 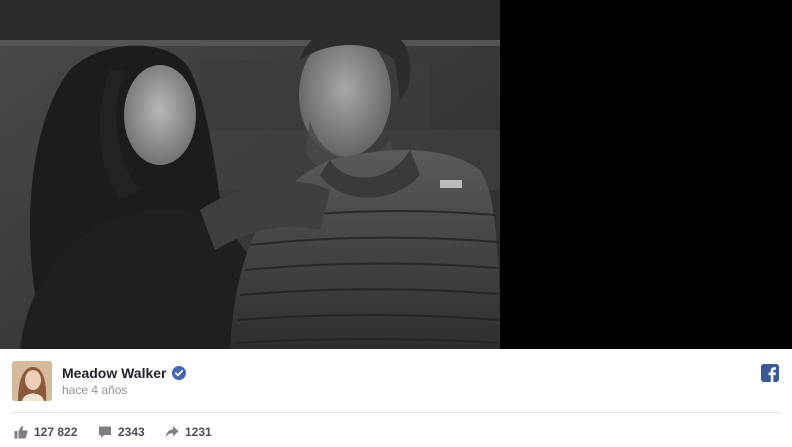 What do you see at coordinates (396, 381) in the screenshot?
I see `post-header: Meadow Walker hace 4 años` at bounding box center [396, 381].